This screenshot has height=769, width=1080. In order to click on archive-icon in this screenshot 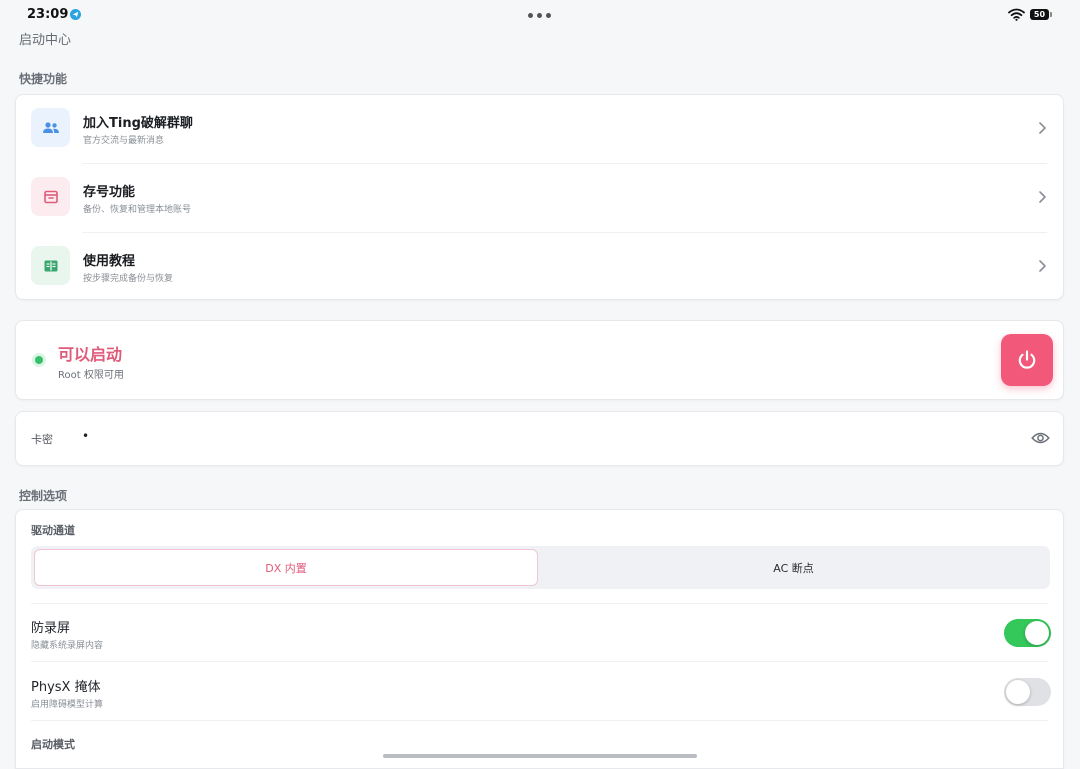, I will do `click(50, 196)`.